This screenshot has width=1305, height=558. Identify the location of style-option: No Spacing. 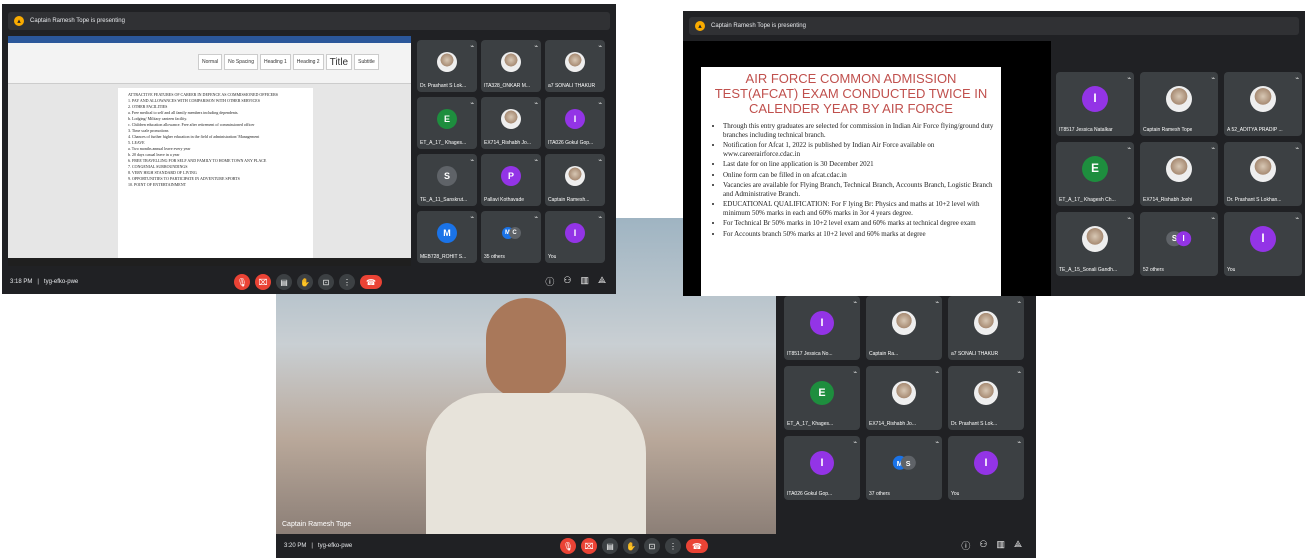
(241, 62).